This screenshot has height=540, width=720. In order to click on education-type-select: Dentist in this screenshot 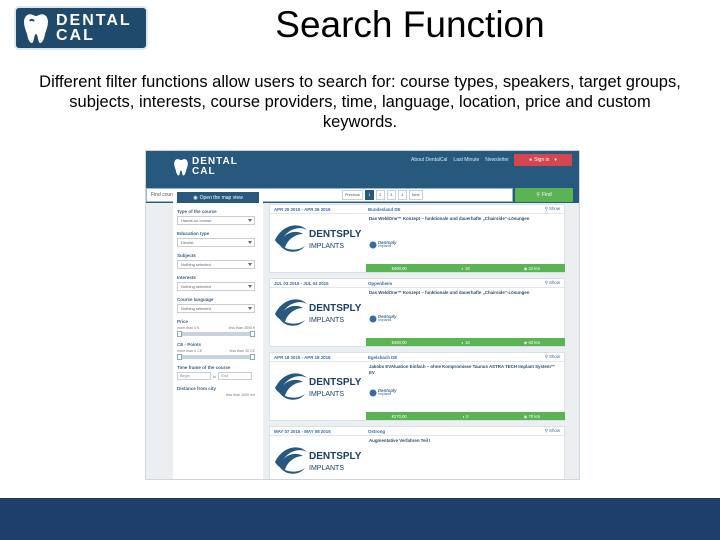, I will do `click(216, 242)`.